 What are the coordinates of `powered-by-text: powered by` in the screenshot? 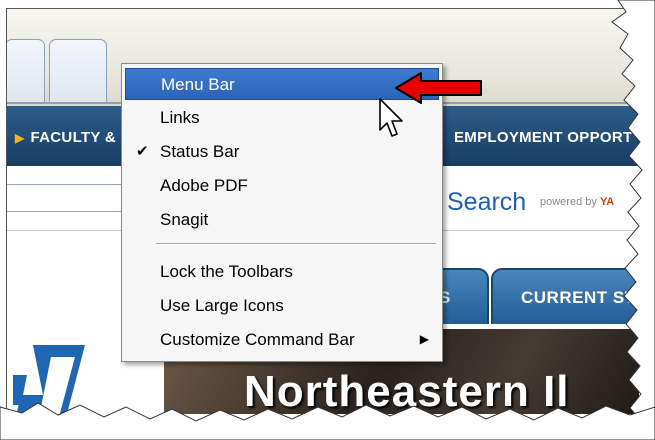 It's located at (568, 202).